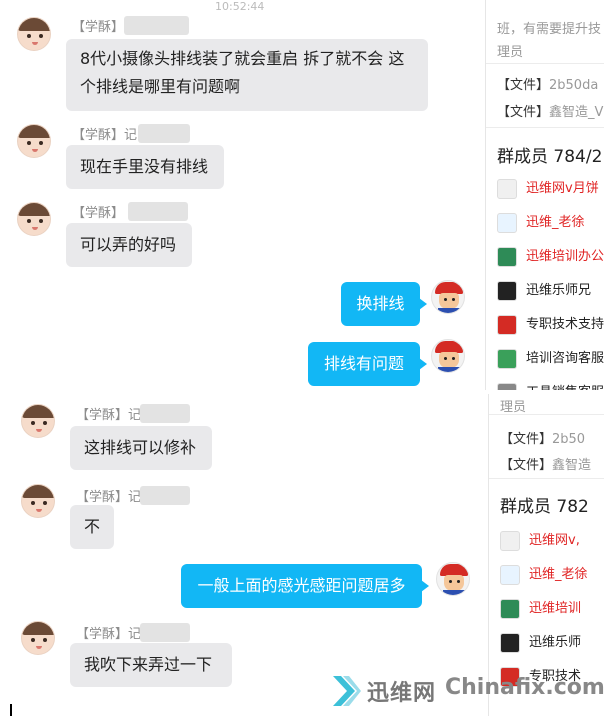 The image size is (604, 716). I want to click on watermark: 迅维网 Chinafix.com, so click(465, 692).